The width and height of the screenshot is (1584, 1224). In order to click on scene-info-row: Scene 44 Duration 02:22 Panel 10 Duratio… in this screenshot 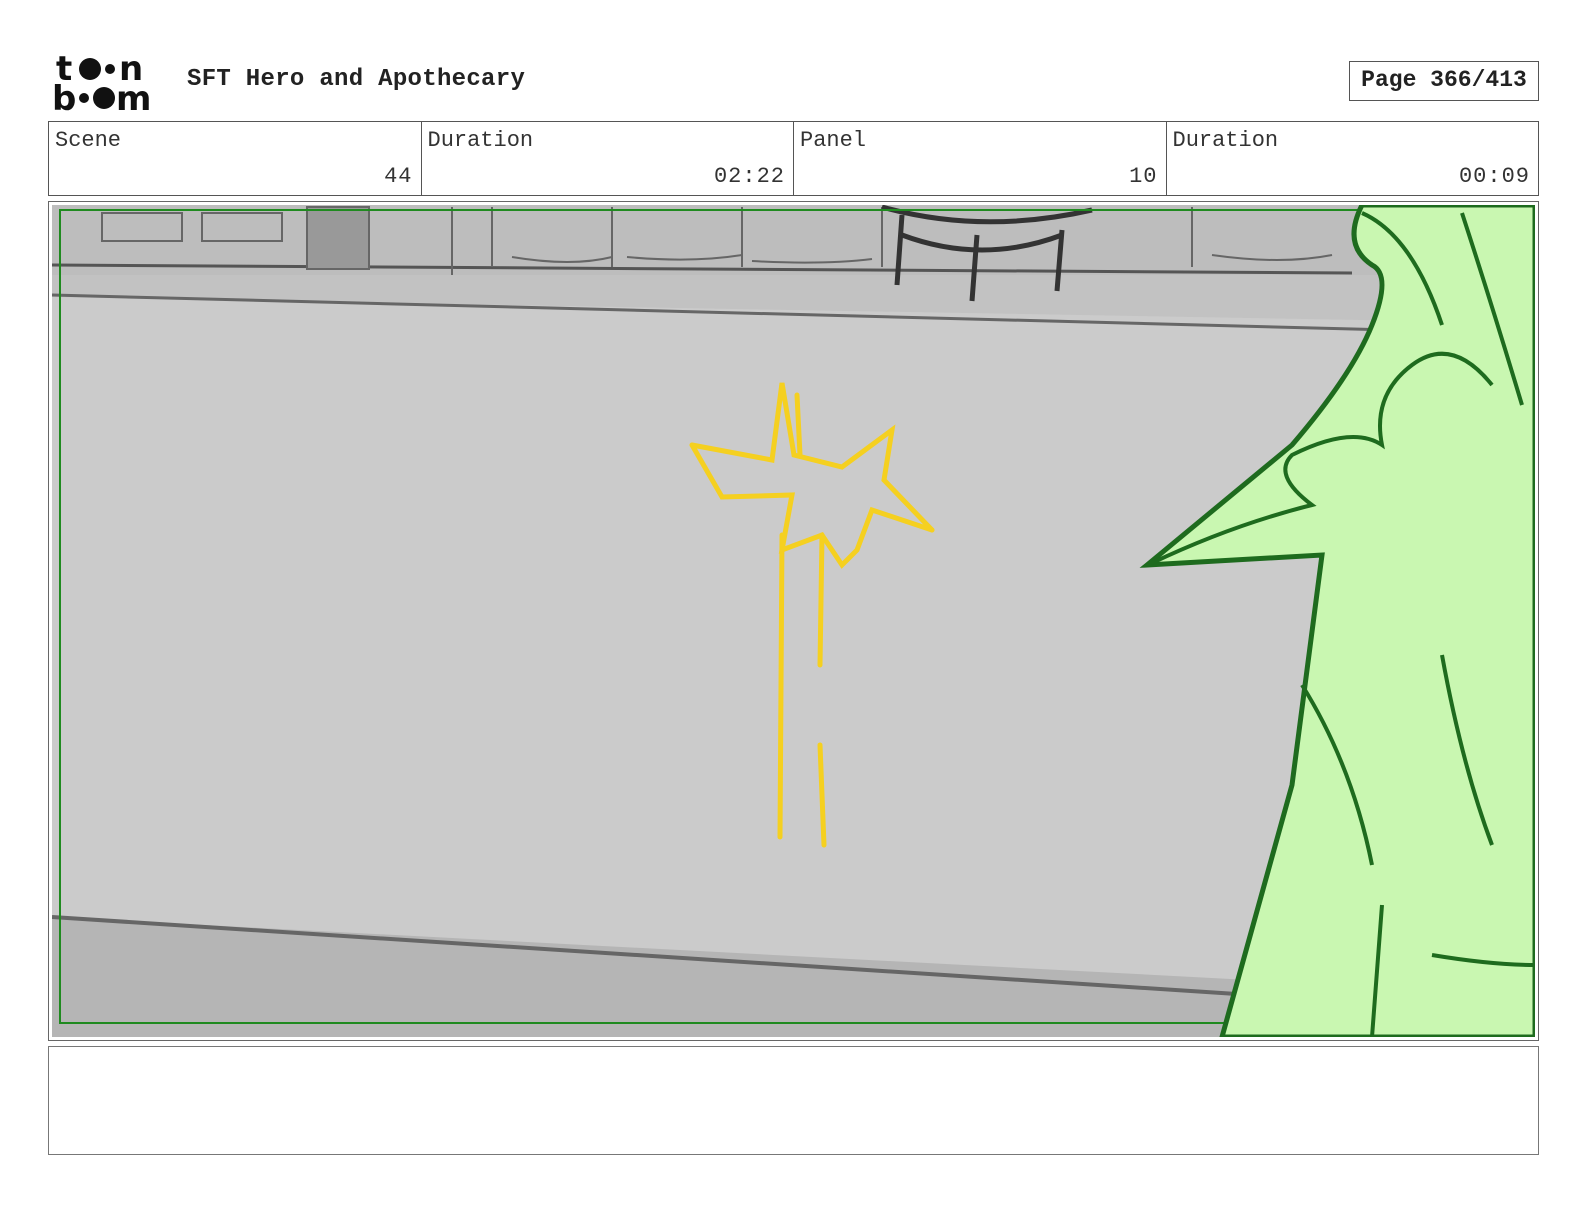, I will do `click(793, 158)`.